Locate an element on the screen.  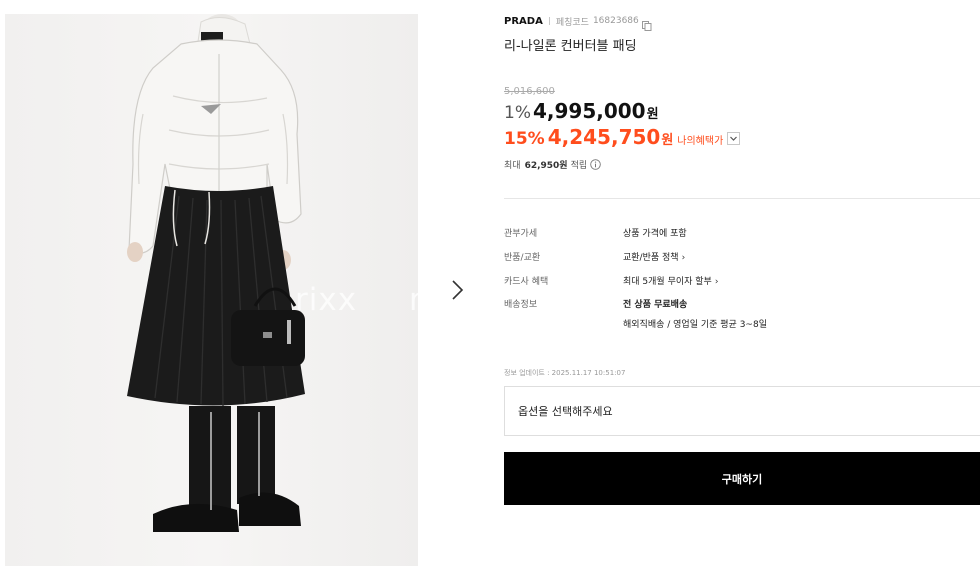
benefit-rate: 15% is located at coordinates (524, 139).